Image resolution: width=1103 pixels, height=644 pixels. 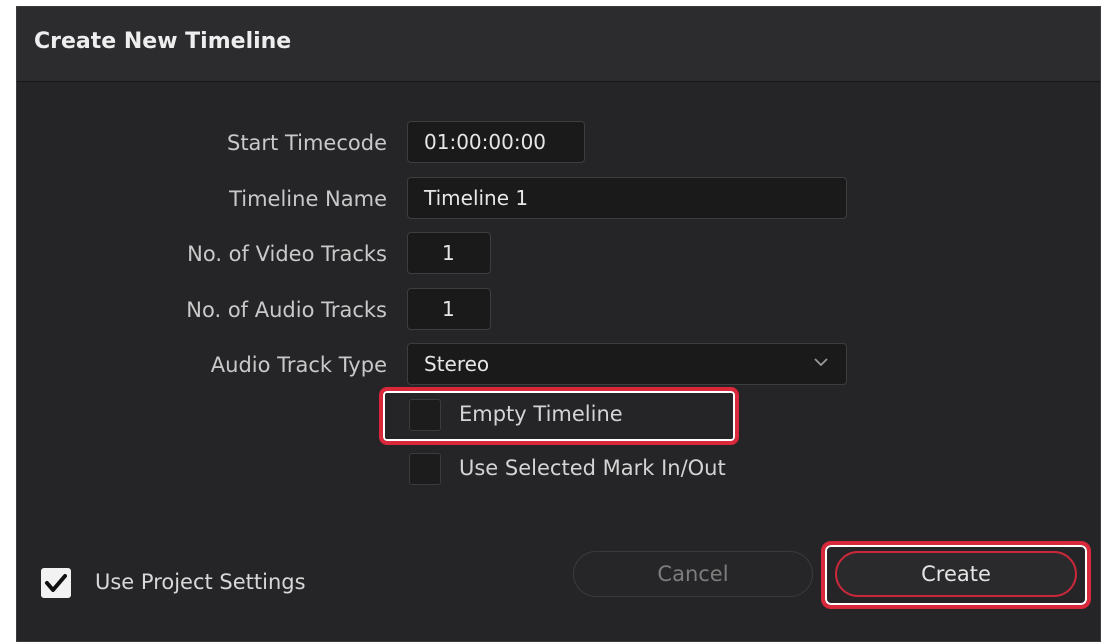 I want to click on start-timecode-label: Start Timecode, so click(x=306, y=143).